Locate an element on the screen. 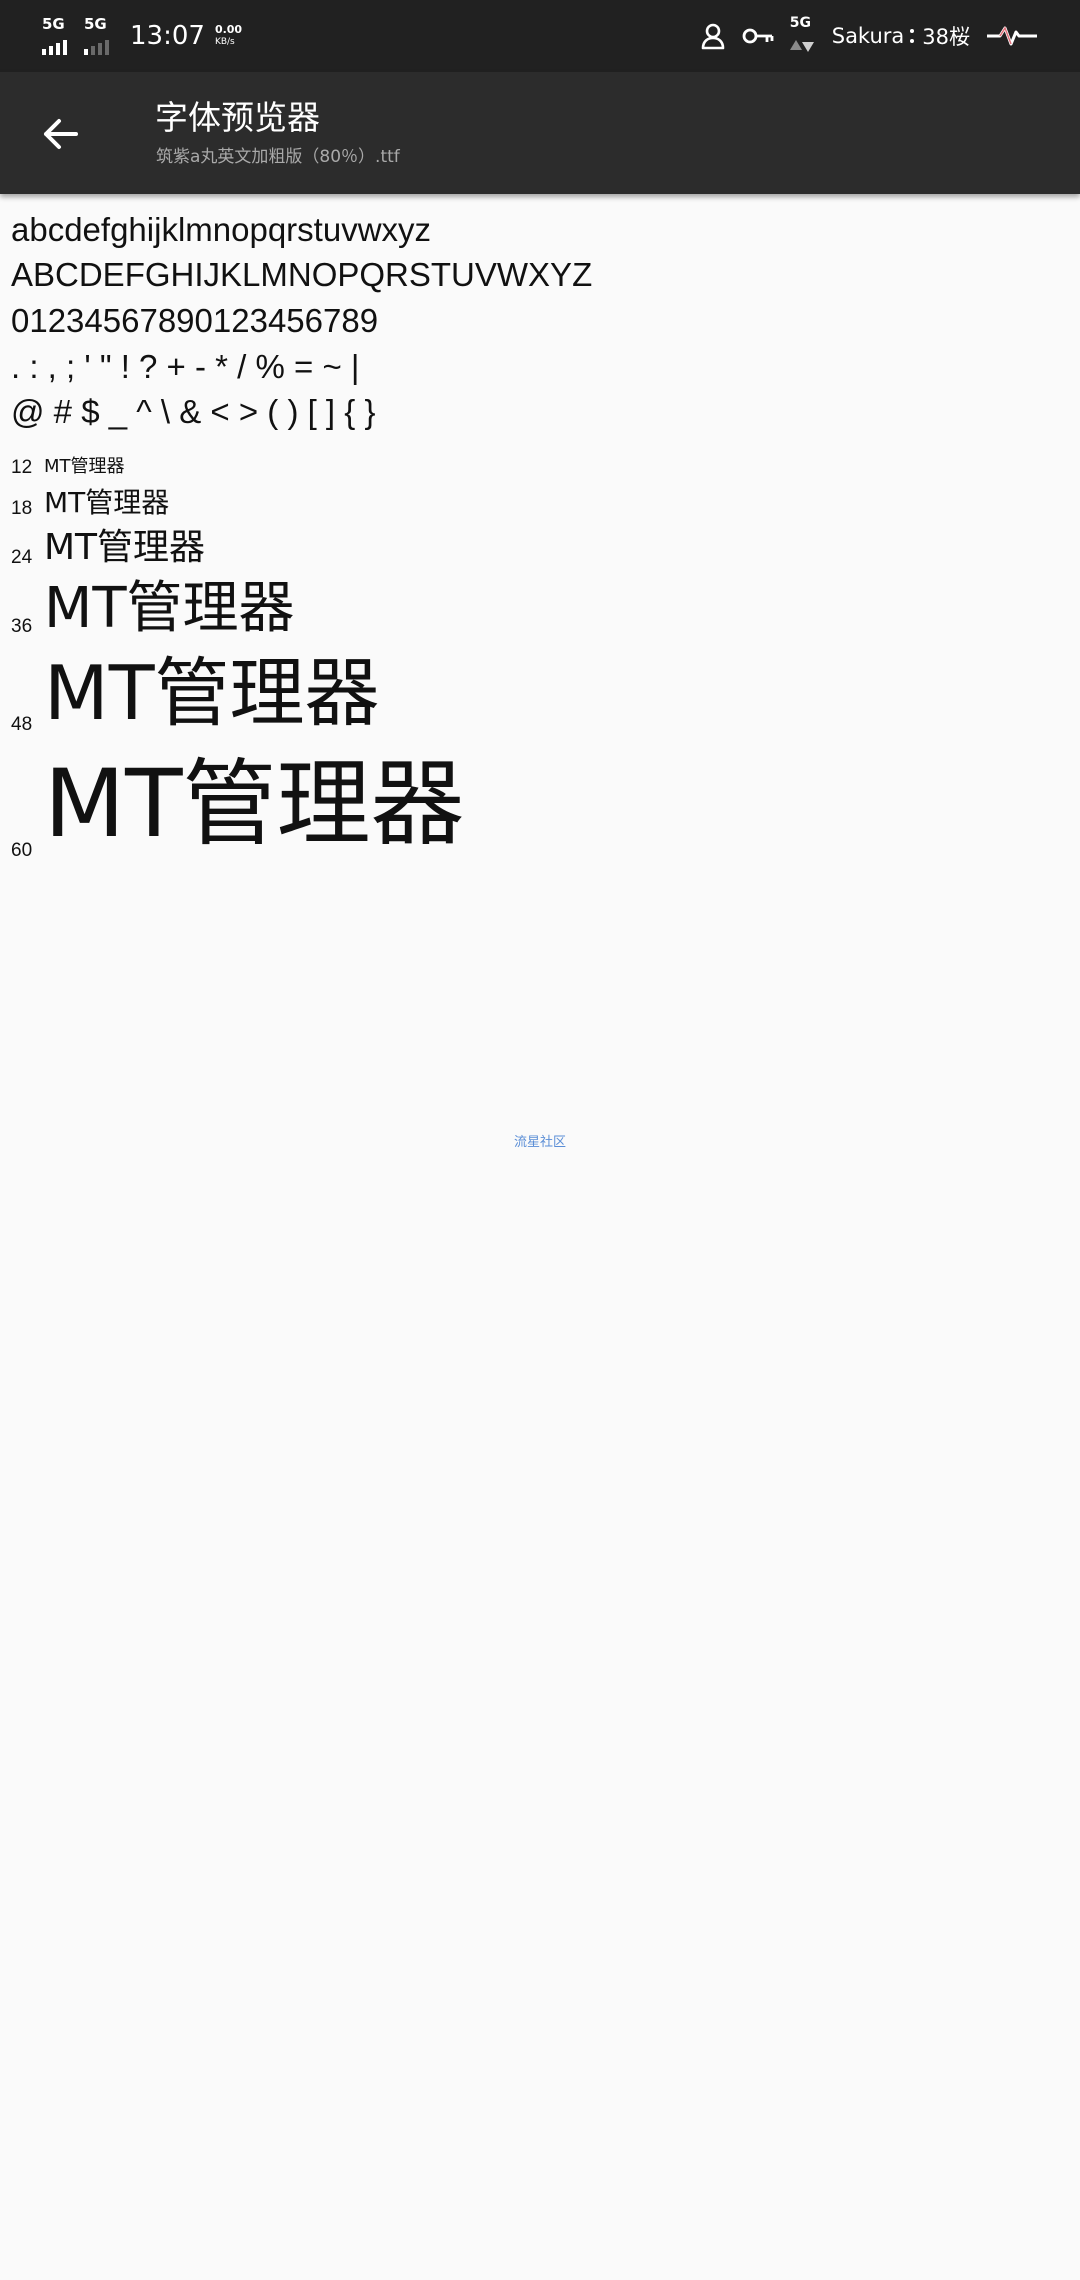 This screenshot has width=1080, height=2280. carrier-info: Sakura 38桜 is located at coordinates (901, 36).